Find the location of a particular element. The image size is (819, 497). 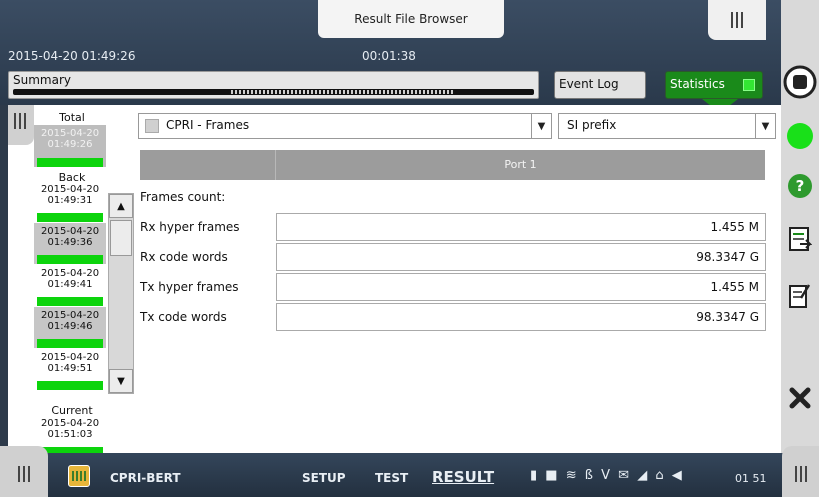

frames-color-swatch is located at coordinates (152, 126).